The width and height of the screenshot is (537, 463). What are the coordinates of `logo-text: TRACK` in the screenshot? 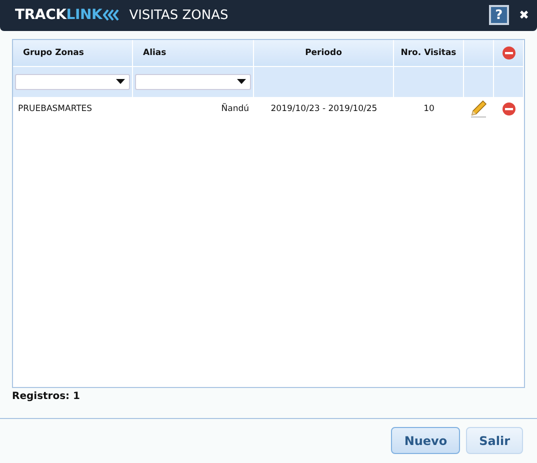 It's located at (40, 15).